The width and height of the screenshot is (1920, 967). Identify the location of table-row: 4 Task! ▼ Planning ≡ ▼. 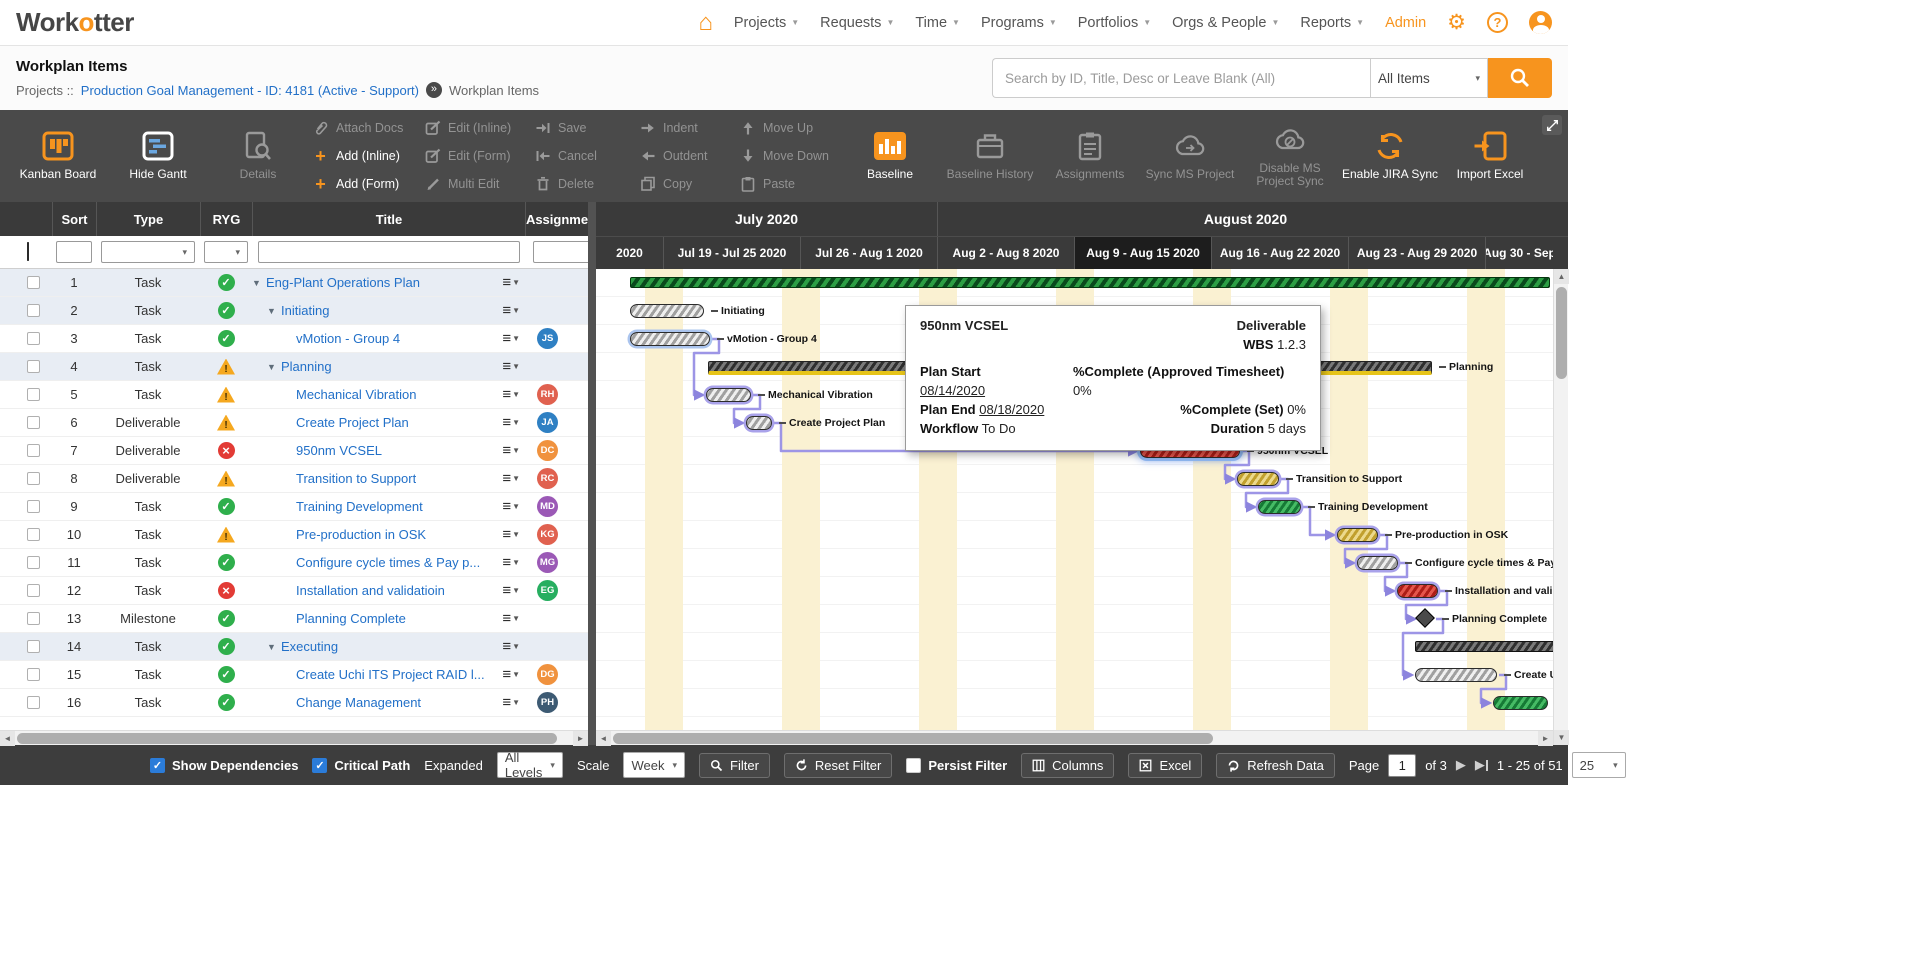
(294, 367).